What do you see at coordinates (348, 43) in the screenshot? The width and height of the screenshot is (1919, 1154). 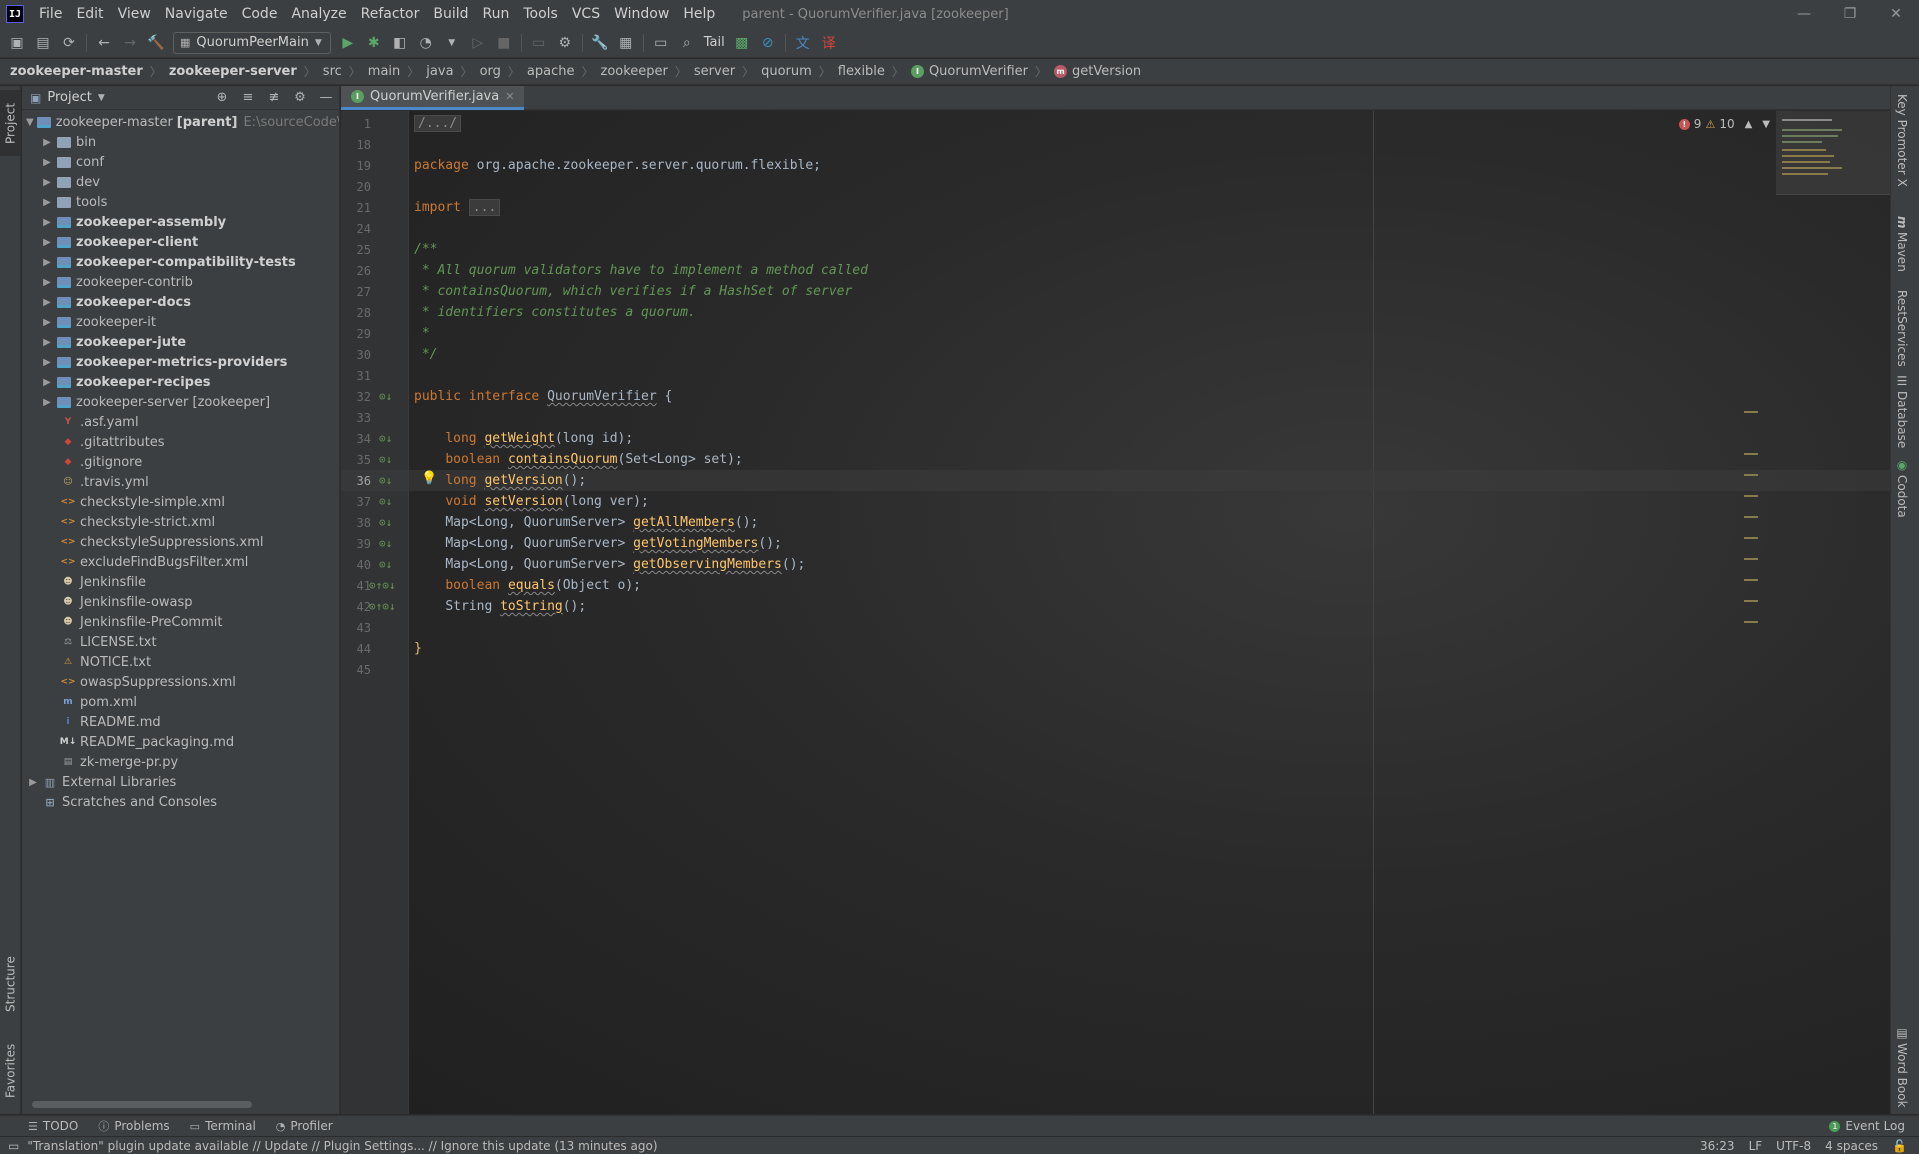 I see `run-icon: ▶` at bounding box center [348, 43].